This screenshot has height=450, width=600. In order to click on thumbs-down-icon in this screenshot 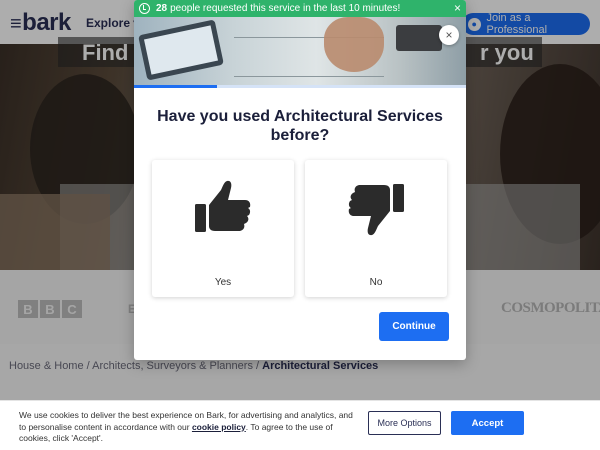, I will do `click(376, 210)`.